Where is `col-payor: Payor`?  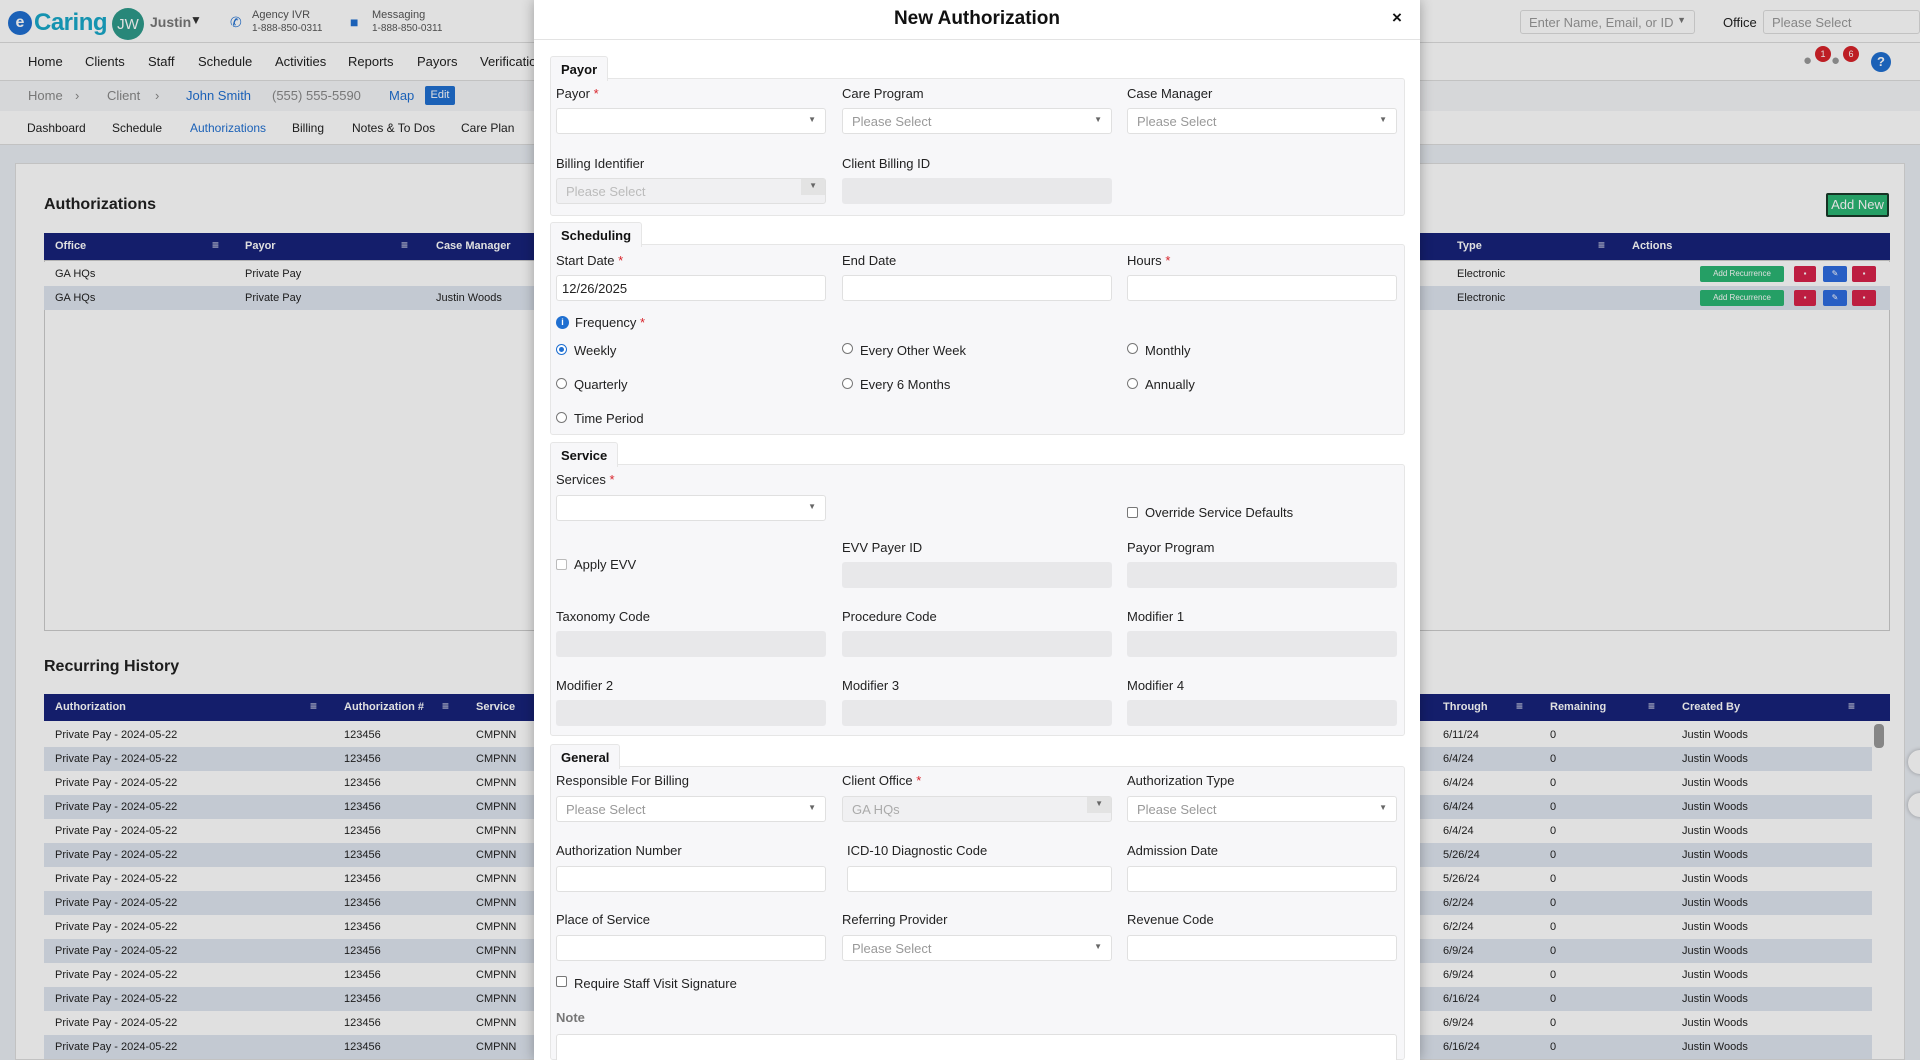
col-payor: Payor is located at coordinates (260, 246).